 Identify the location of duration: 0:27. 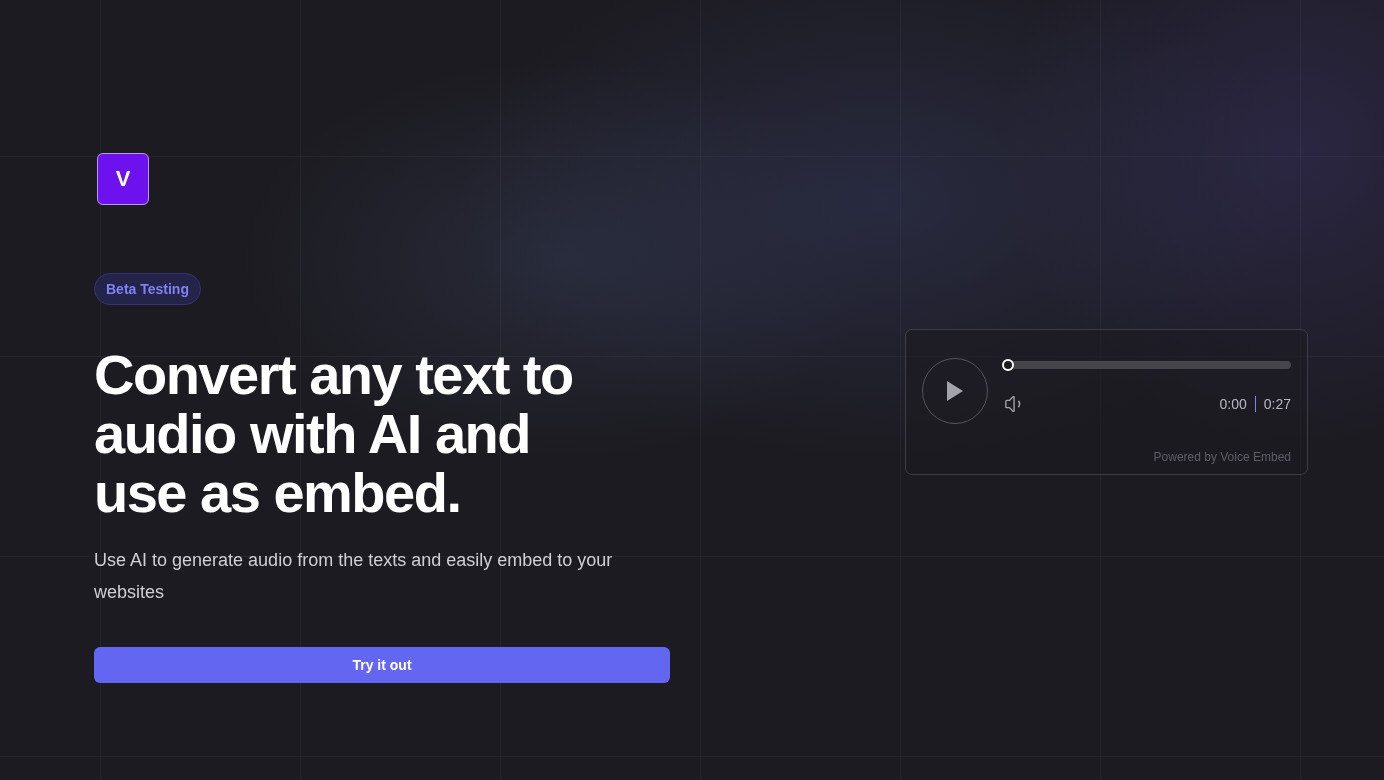
(1277, 404).